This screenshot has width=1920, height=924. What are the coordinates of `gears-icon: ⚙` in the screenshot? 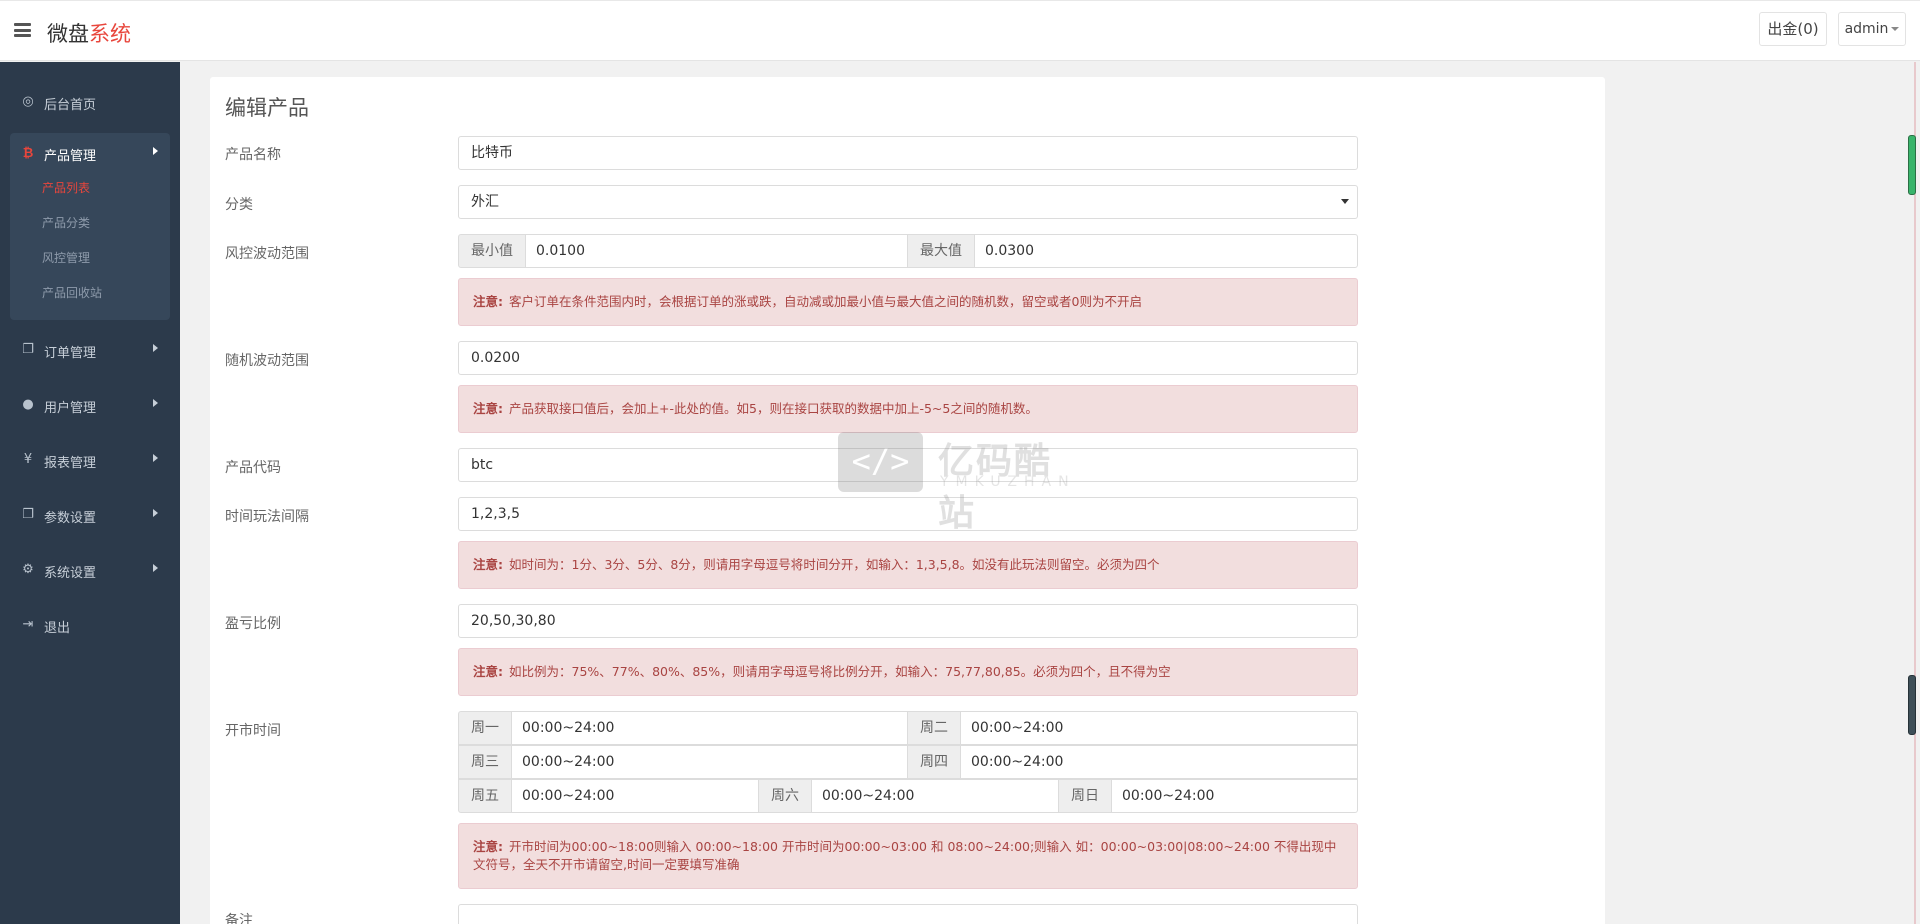 It's located at (28, 569).